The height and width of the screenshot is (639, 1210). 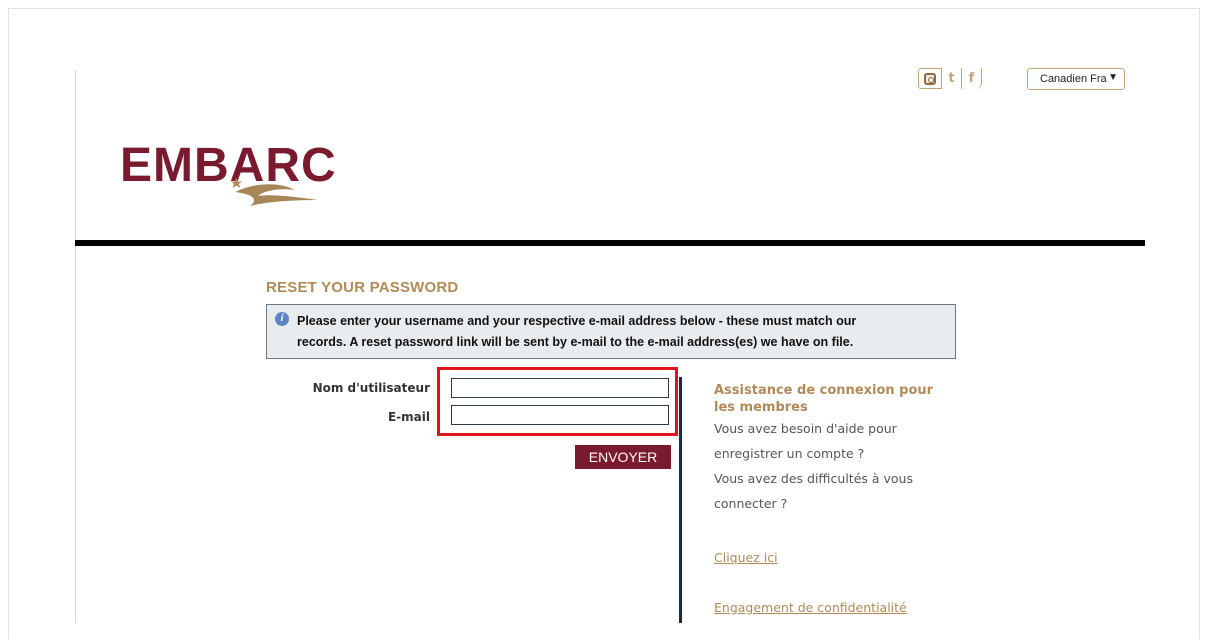 What do you see at coordinates (789, 453) in the screenshot?
I see `assistance-text-line2: enregistrer un compte ?` at bounding box center [789, 453].